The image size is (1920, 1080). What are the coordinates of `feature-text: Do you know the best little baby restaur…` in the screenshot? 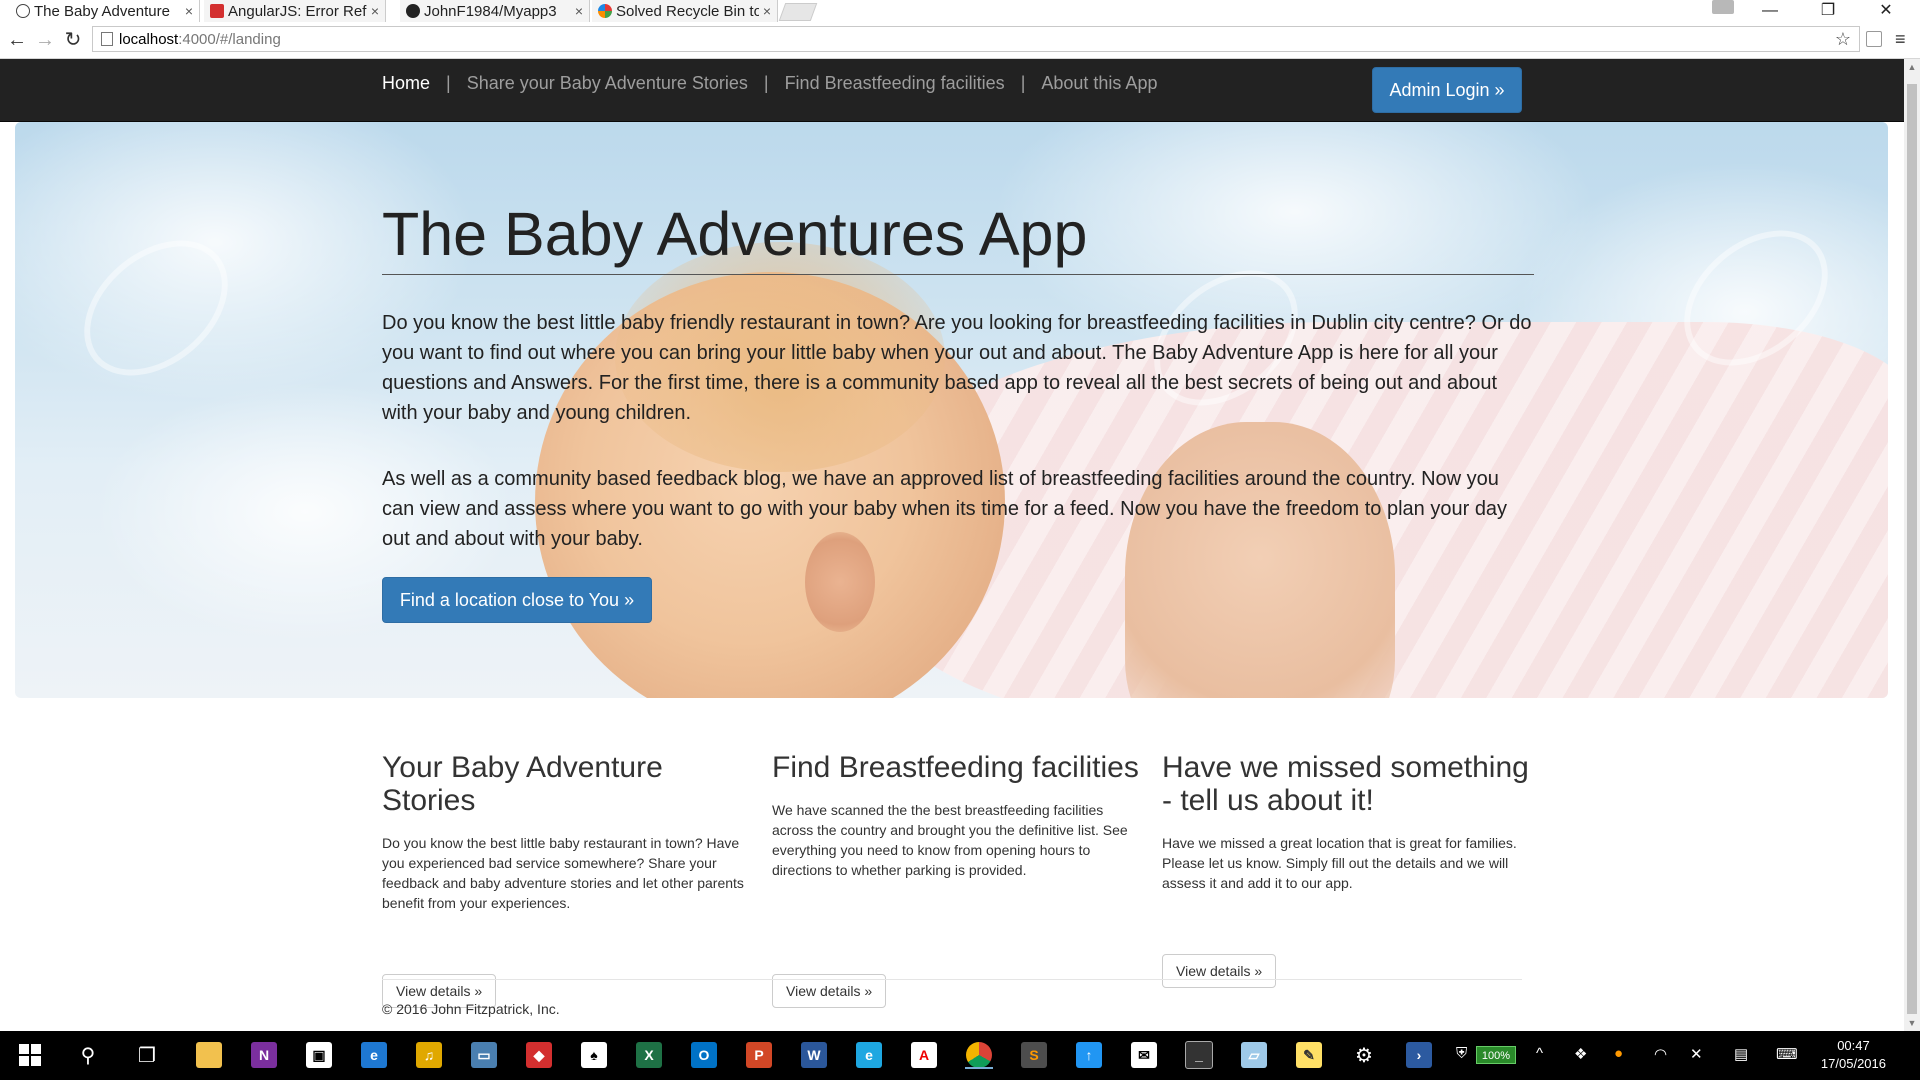 It's located at (563, 873).